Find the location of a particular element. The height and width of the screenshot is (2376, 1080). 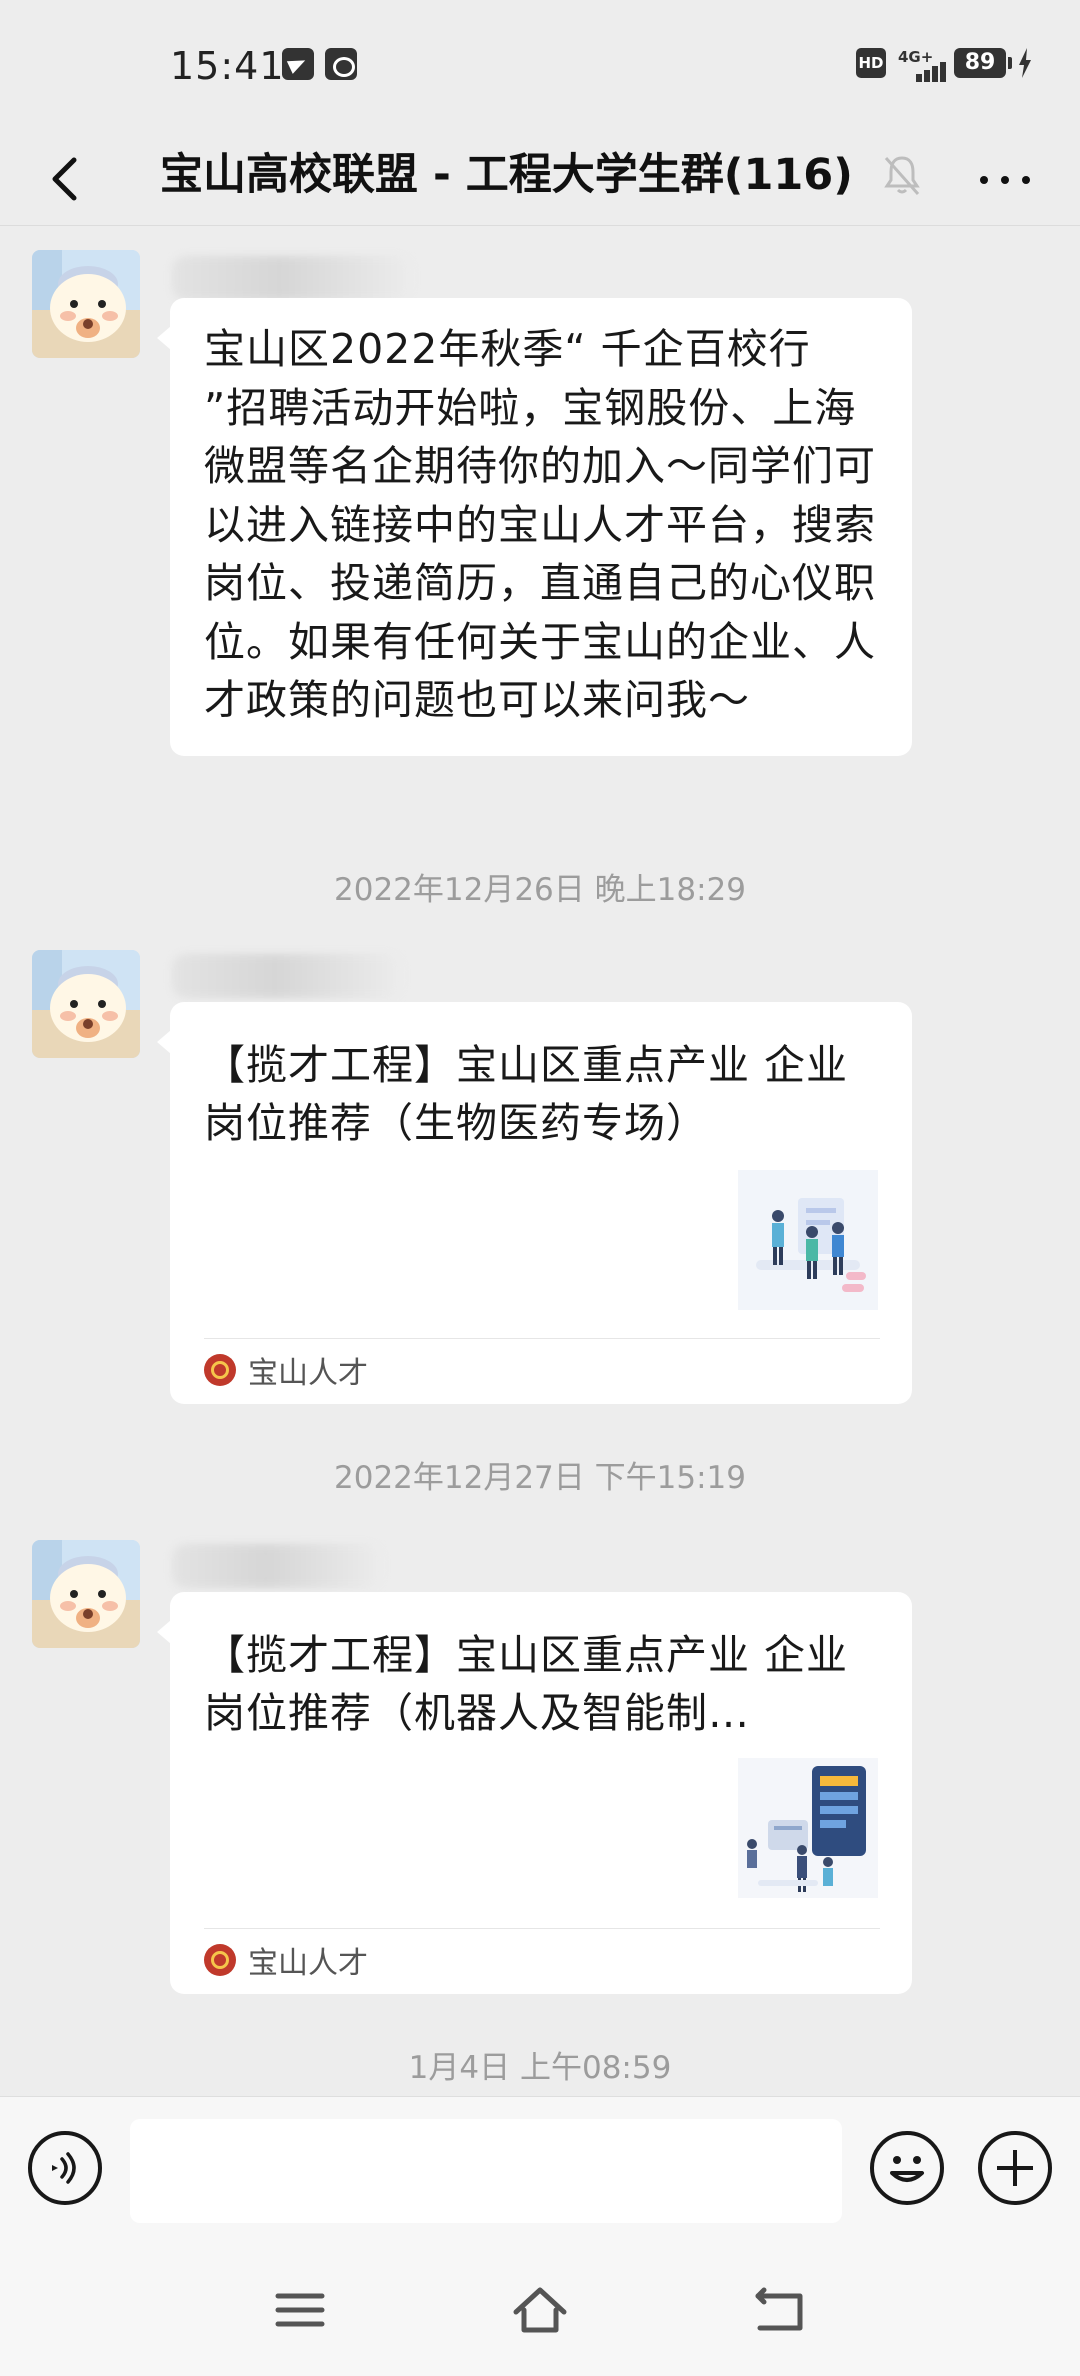

card-title: 【揽才工程】宝山区重点产业 企业岗位推荐（生物医药专场） is located at coordinates (526, 1094).